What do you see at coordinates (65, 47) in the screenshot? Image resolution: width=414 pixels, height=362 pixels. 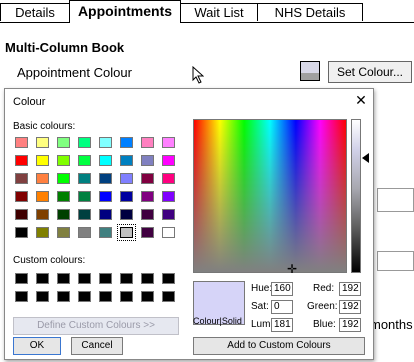 I see `section-title: Multi-Column Book` at bounding box center [65, 47].